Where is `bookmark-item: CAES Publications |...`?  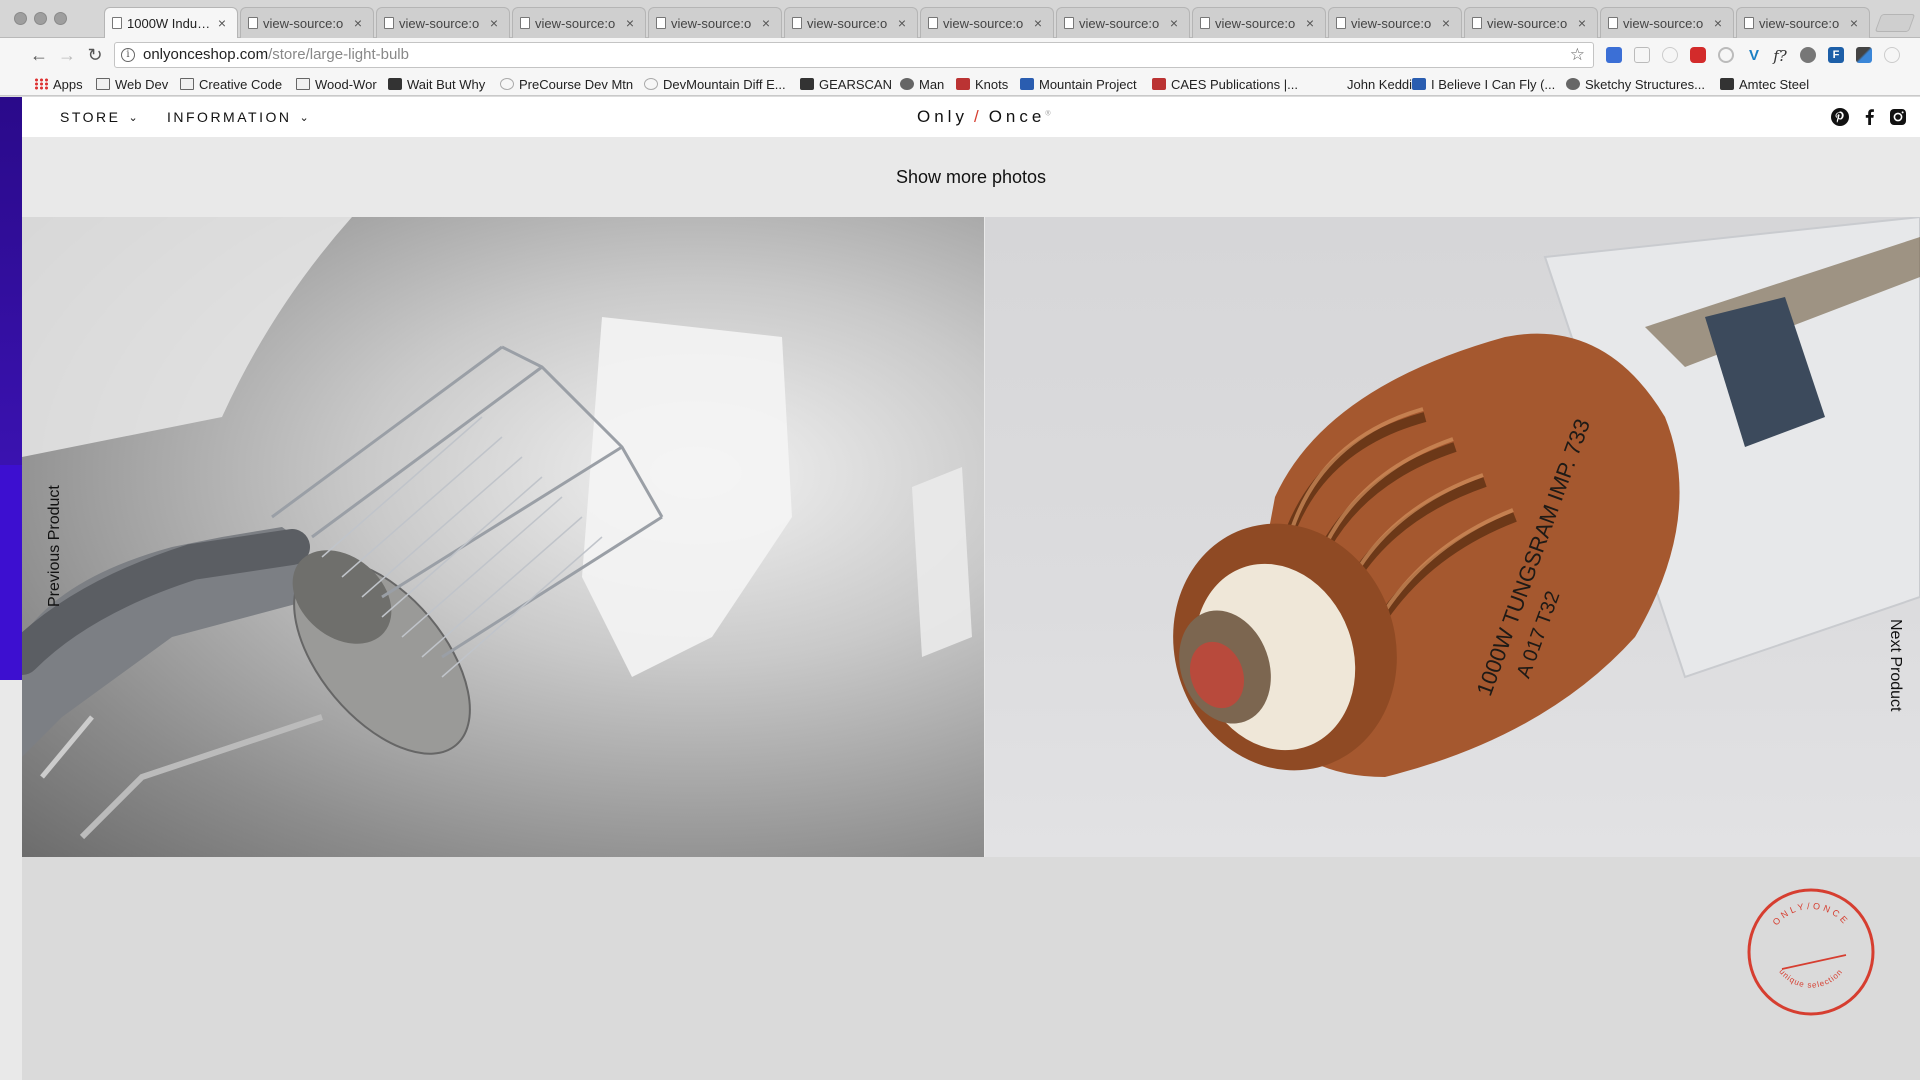 bookmark-item: CAES Publications |... is located at coordinates (1225, 84).